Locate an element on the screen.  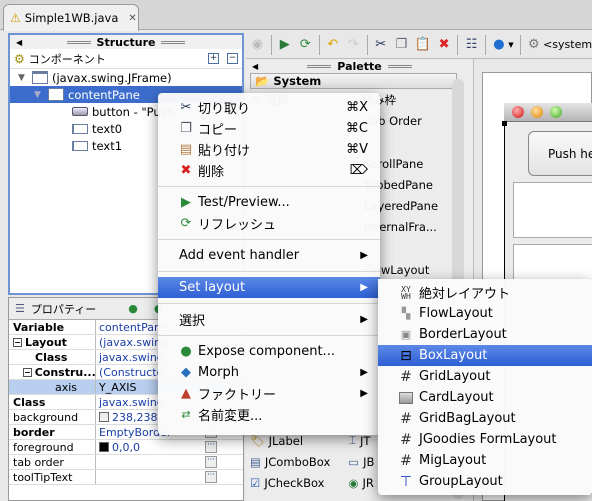
editor-tab: ⚠ Simple1WB.java ✕ is located at coordinates (71, 17).